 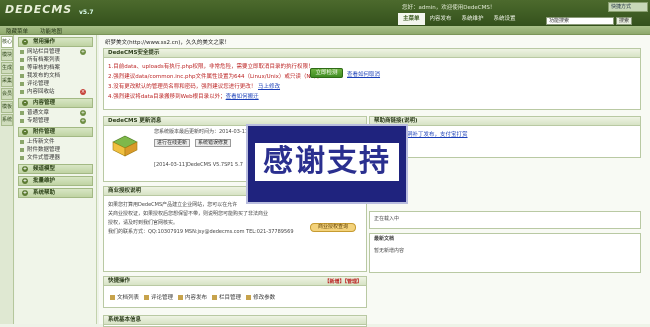 What do you see at coordinates (172, 143) in the screenshot?
I see `online-update-button: 进行在线更新` at bounding box center [172, 143].